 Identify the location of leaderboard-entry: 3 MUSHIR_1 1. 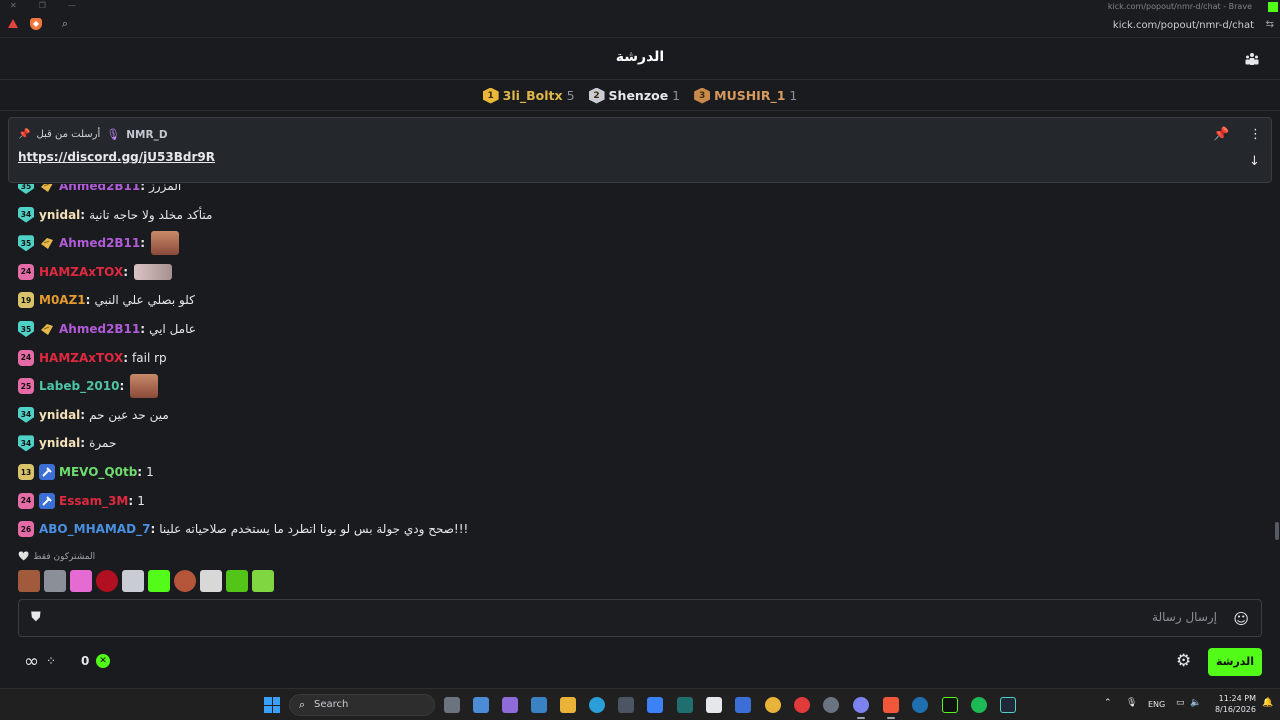
(745, 95).